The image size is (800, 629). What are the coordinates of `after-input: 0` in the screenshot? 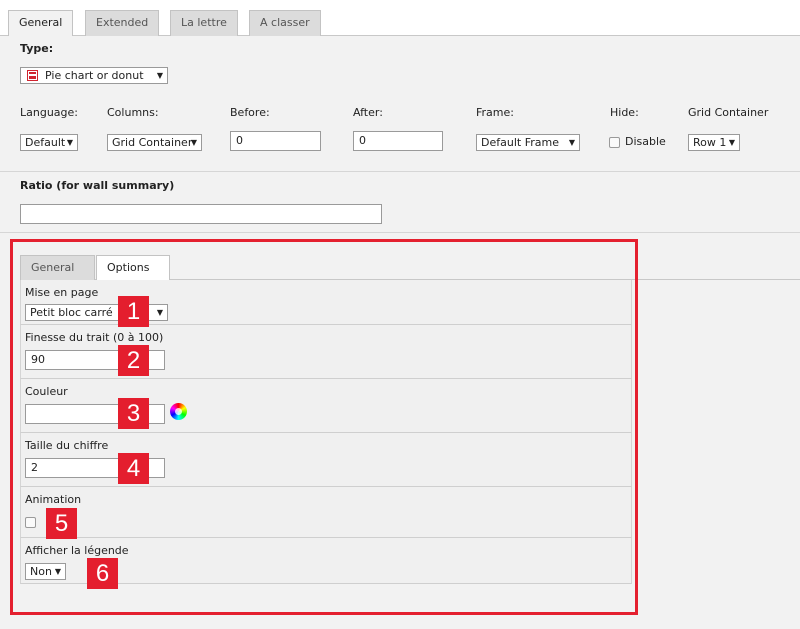 It's located at (398, 141).